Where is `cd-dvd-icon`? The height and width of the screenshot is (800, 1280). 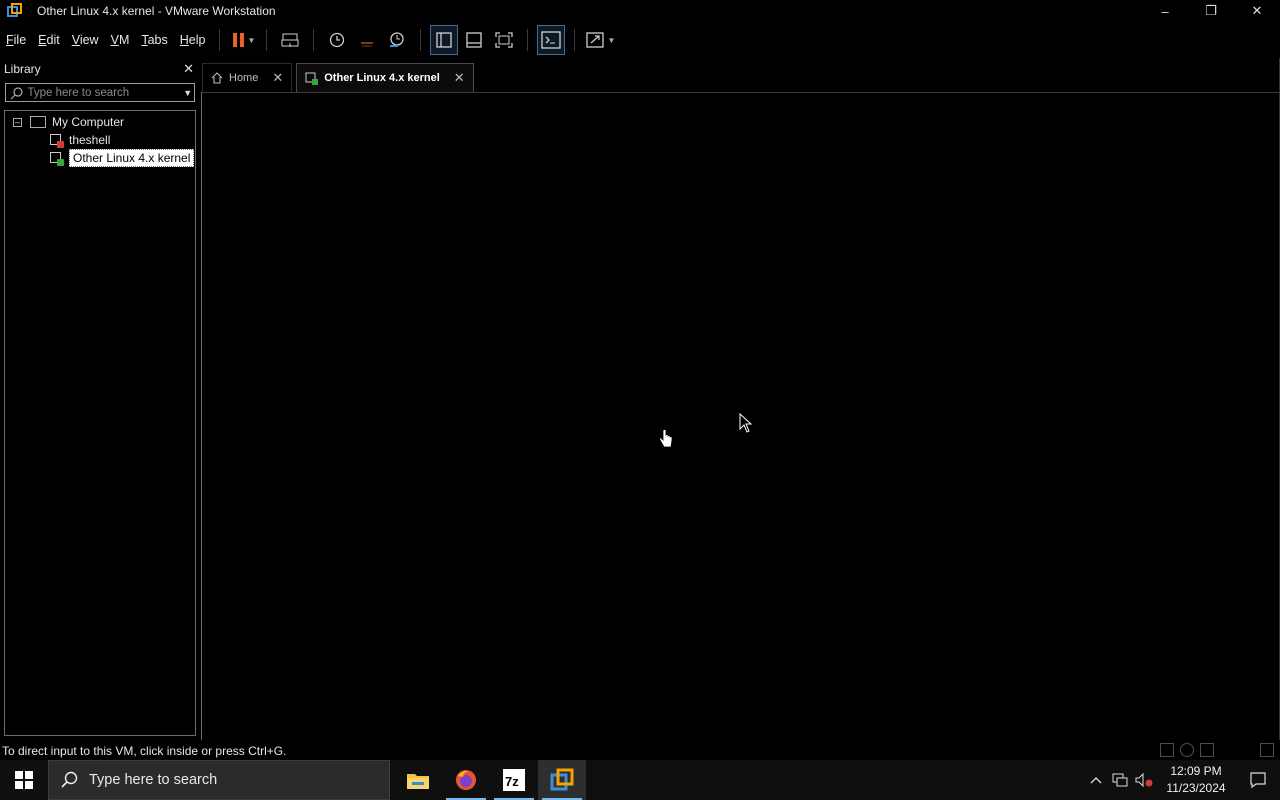 cd-dvd-icon is located at coordinates (1187, 750).